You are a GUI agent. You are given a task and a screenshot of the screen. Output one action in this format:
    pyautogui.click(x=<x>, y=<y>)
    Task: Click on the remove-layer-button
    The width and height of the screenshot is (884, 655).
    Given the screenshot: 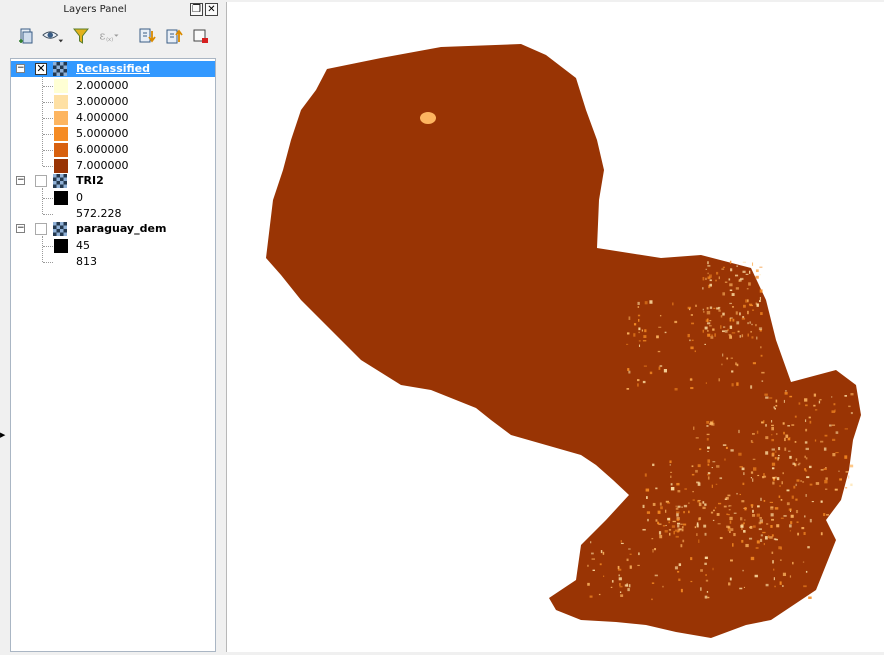 What is the action you would take?
    pyautogui.click(x=201, y=36)
    